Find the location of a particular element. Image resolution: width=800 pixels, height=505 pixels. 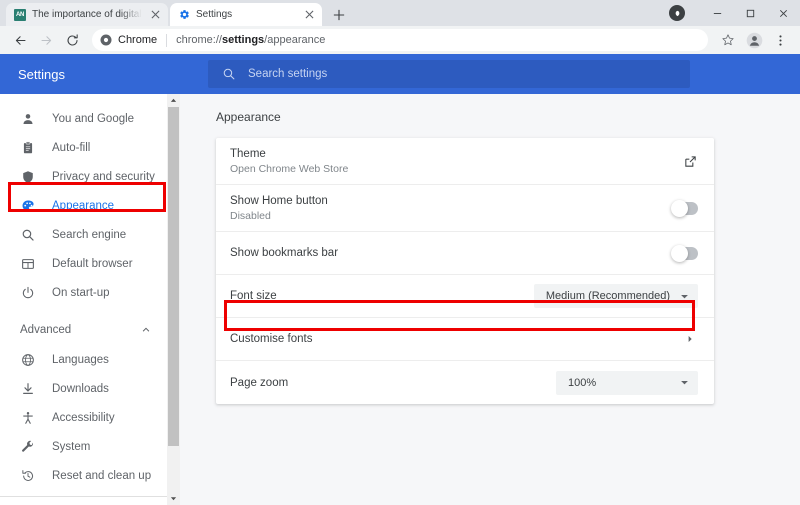

new-tab-button is located at coordinates (339, 14).